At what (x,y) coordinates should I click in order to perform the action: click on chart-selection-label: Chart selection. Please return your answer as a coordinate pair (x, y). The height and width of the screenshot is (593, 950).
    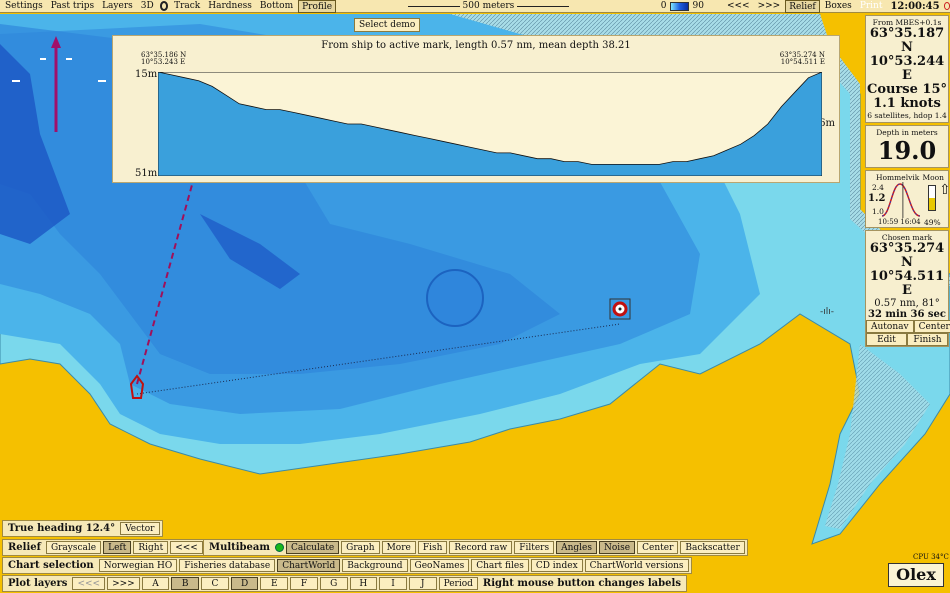
    Looking at the image, I should click on (51, 565).